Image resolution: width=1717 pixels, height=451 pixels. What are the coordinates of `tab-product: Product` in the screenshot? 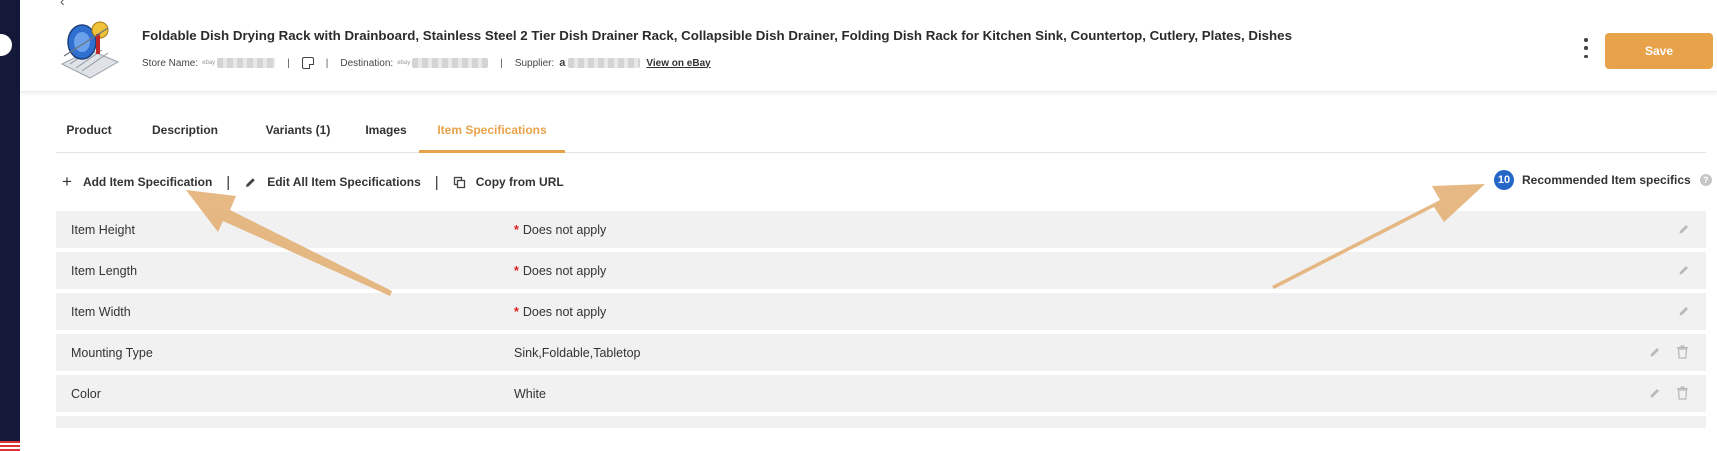 It's located at (89, 131).